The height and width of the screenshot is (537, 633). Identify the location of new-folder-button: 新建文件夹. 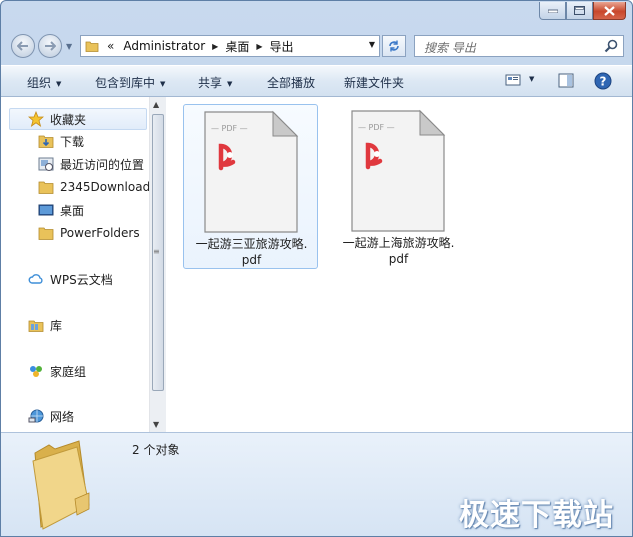
(374, 82).